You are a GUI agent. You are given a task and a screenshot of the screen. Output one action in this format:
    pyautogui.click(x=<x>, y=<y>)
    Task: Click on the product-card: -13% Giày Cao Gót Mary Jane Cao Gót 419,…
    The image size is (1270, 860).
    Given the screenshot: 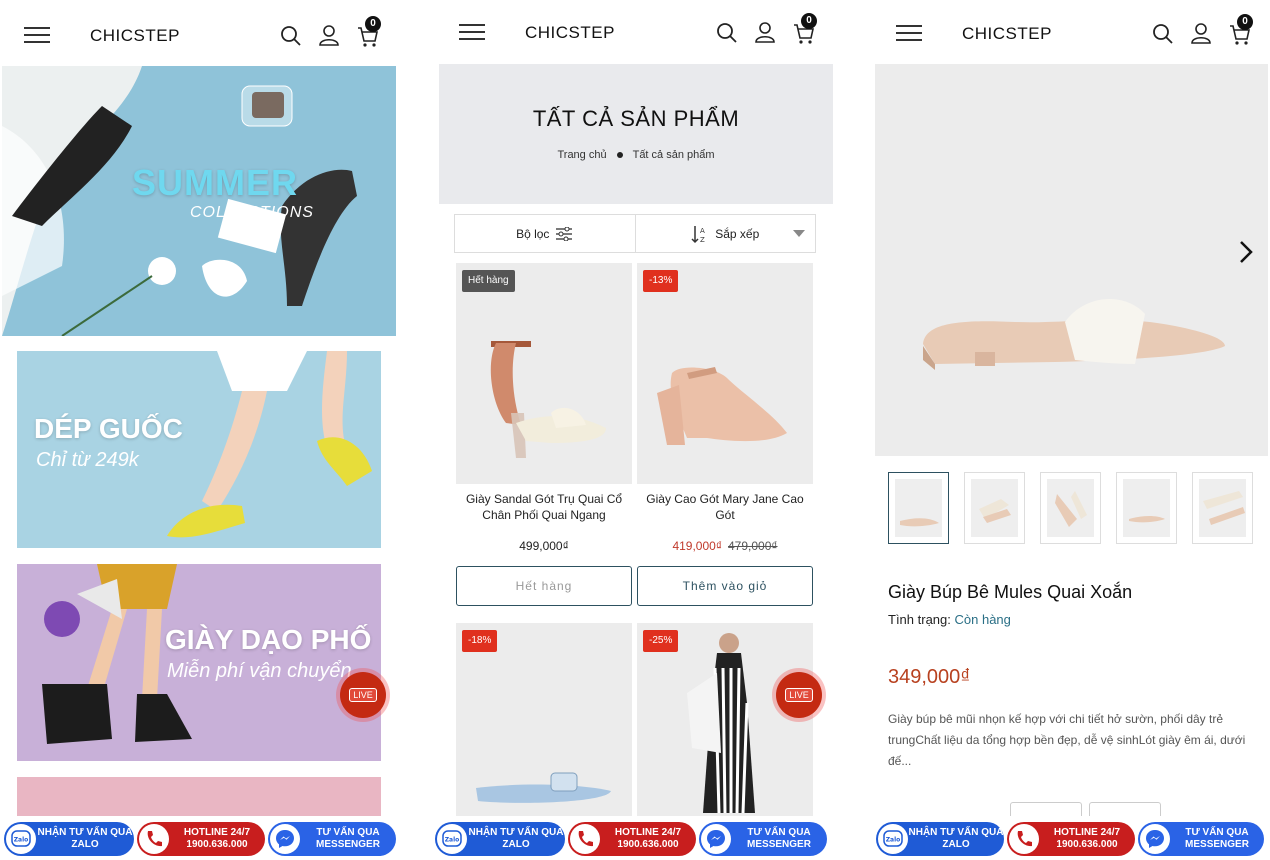 What is the action you would take?
    pyautogui.click(x=725, y=435)
    